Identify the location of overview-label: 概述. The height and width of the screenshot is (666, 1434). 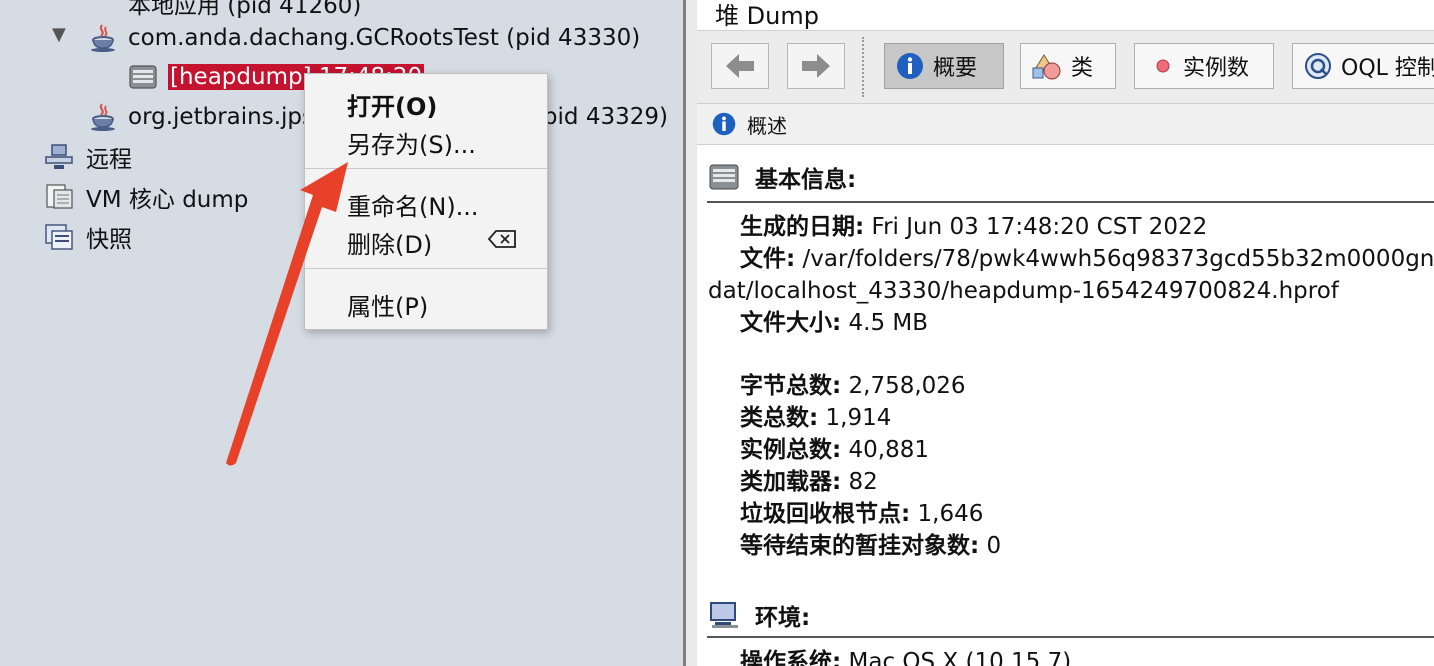
(767, 125).